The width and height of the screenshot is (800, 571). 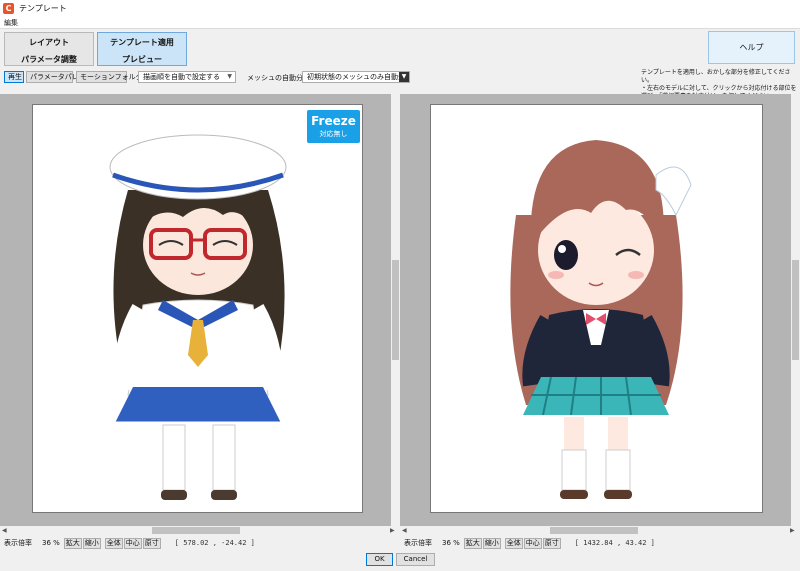 I want to click on mode-label-bottom: プレビュー, so click(x=142, y=59).